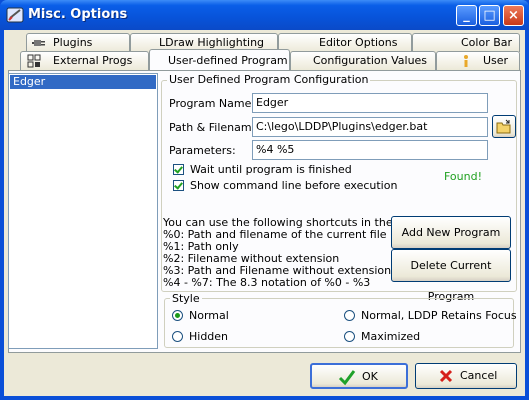 This screenshot has width=529, height=400. I want to click on style-maximized-label: Maximized, so click(391, 336).